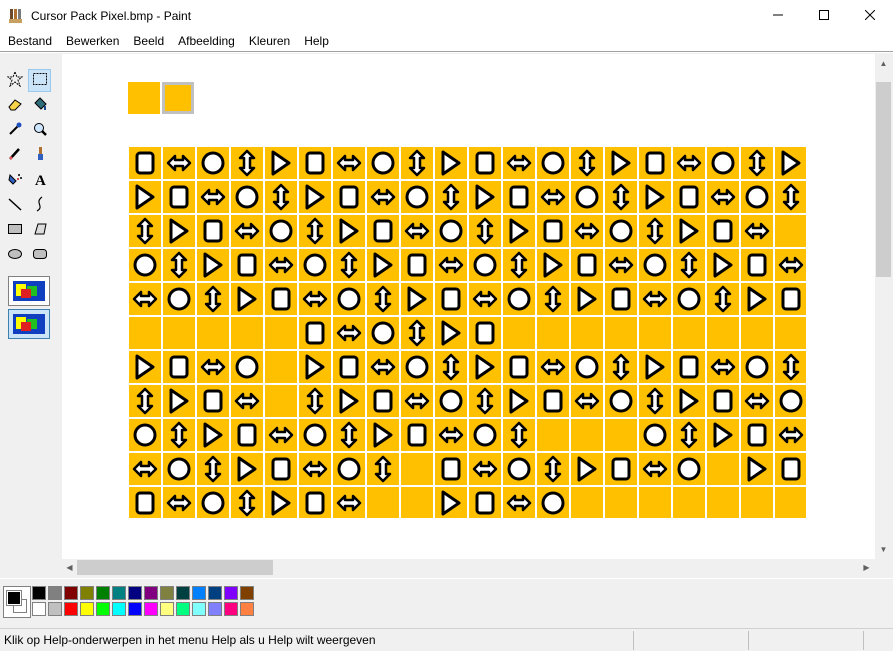 This screenshot has width=893, height=651. What do you see at coordinates (883, 306) in the screenshot?
I see `vertical-scrollbar: ▲ ▼` at bounding box center [883, 306].